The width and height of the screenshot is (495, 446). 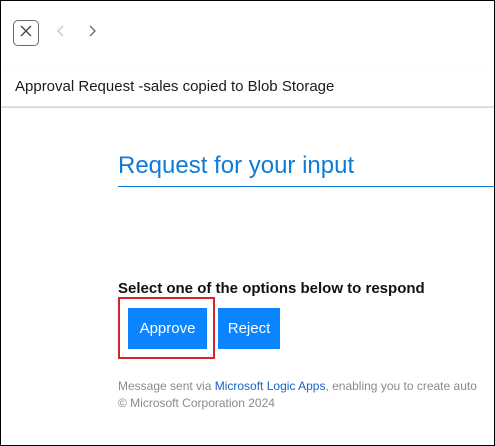 What do you see at coordinates (166, 386) in the screenshot?
I see `footer-prefix: Message sent via` at bounding box center [166, 386].